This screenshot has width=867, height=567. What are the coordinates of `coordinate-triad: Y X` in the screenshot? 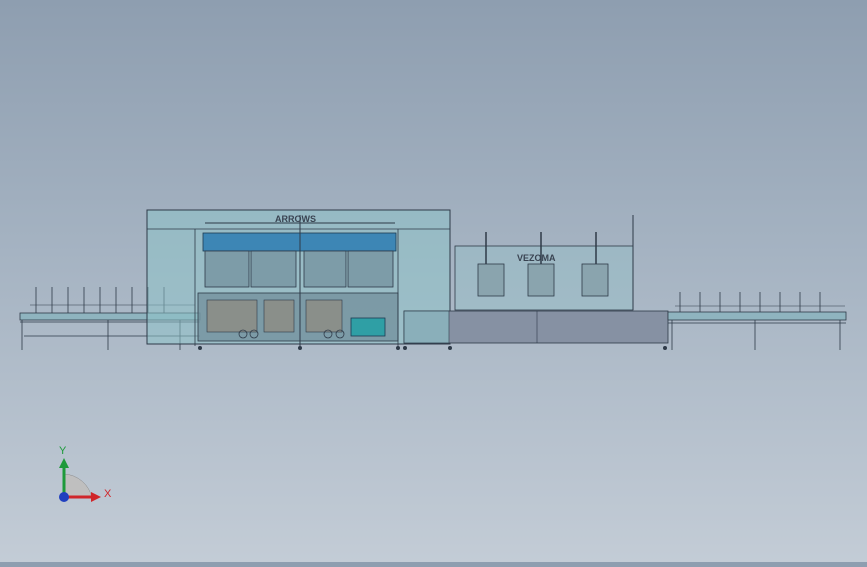 It's located at (85, 473).